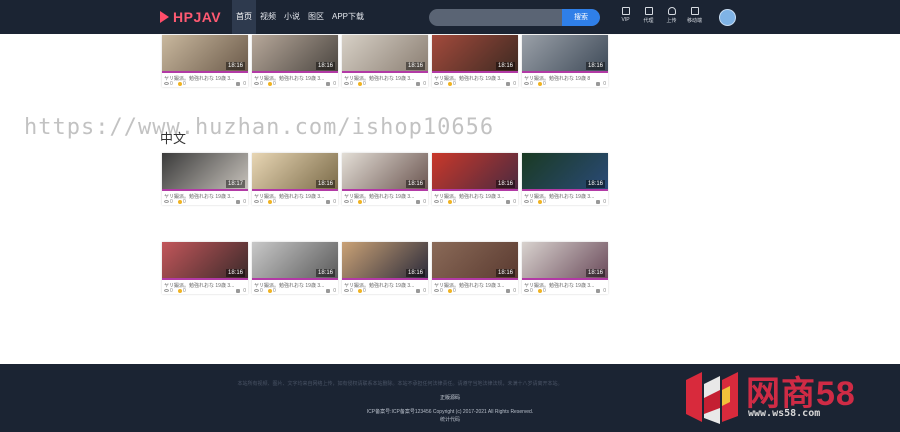 Image resolution: width=900 pixels, height=432 pixels. Describe the element at coordinates (496, 17) in the screenshot. I see `search-input` at that location.